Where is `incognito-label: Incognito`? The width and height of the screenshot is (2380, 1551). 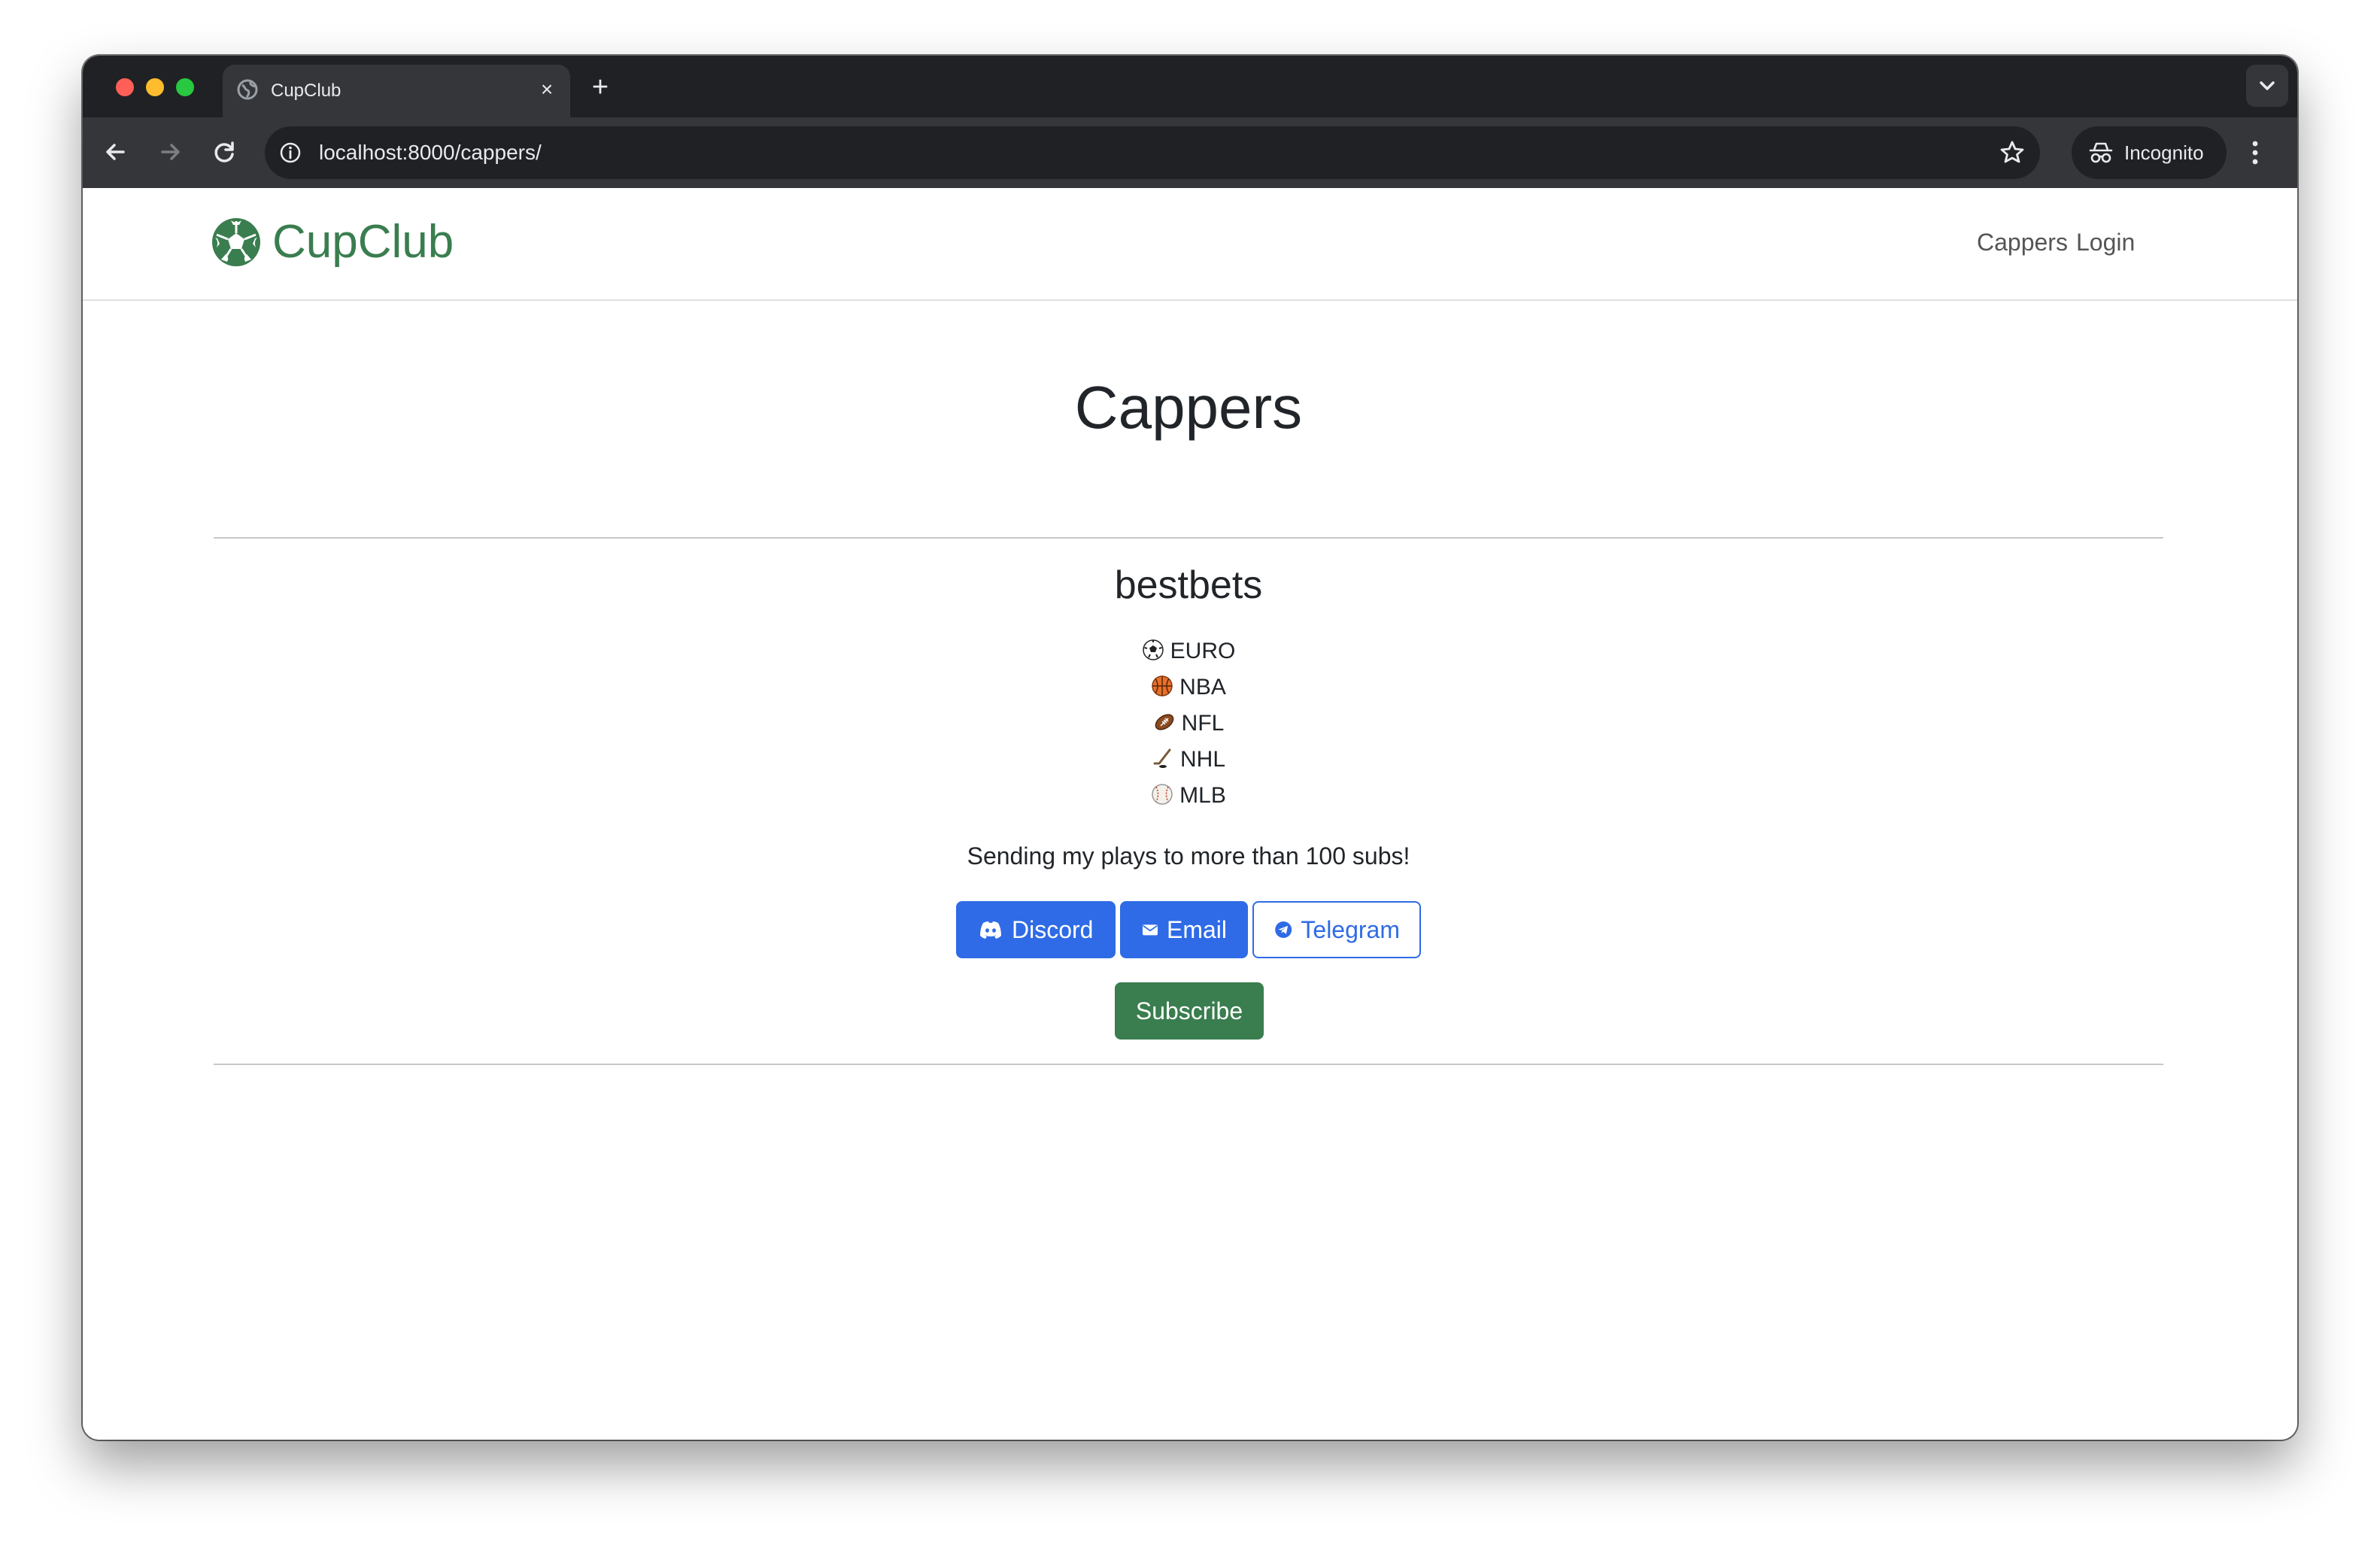 incognito-label: Incognito is located at coordinates (2164, 153).